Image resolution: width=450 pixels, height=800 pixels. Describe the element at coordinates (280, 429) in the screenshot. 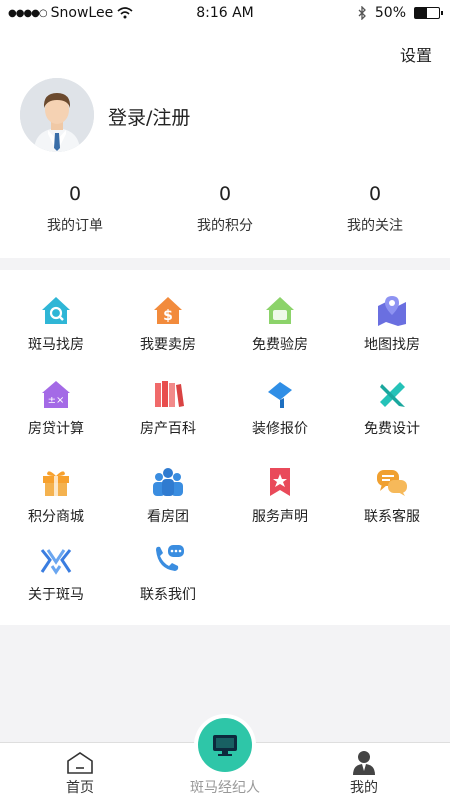

I see `grid-item-label: 装修报价` at that location.